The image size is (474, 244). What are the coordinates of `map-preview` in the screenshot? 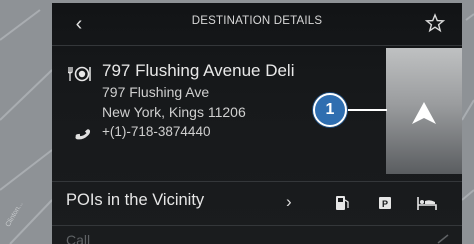 It's located at (424, 111).